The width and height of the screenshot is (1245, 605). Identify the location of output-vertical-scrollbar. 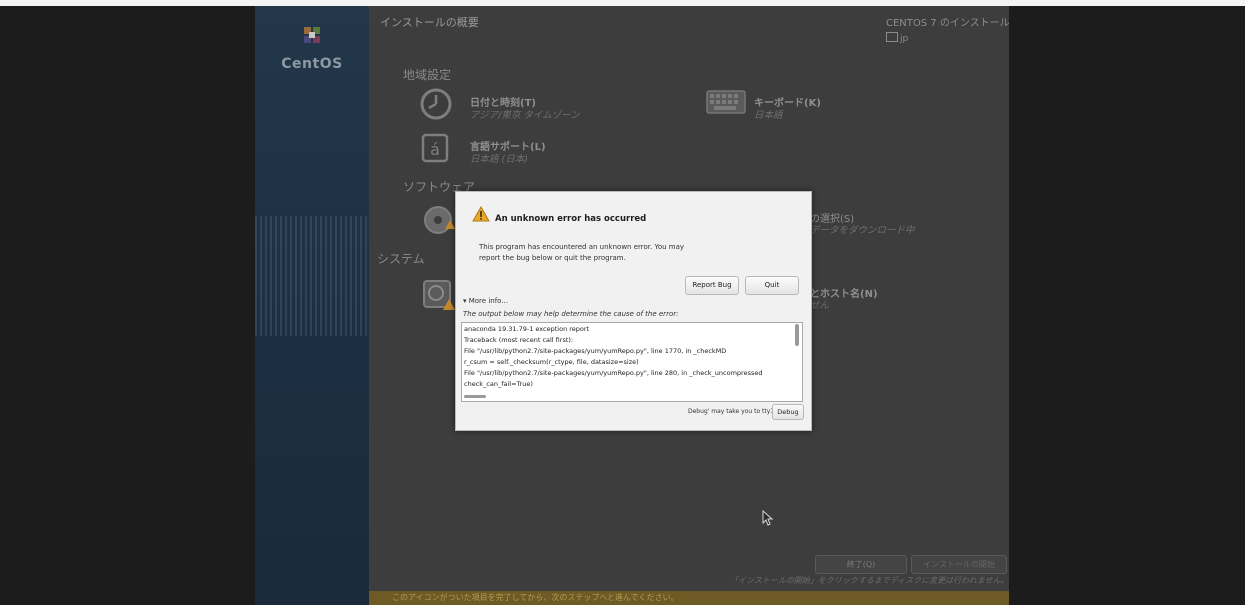
(797, 335).